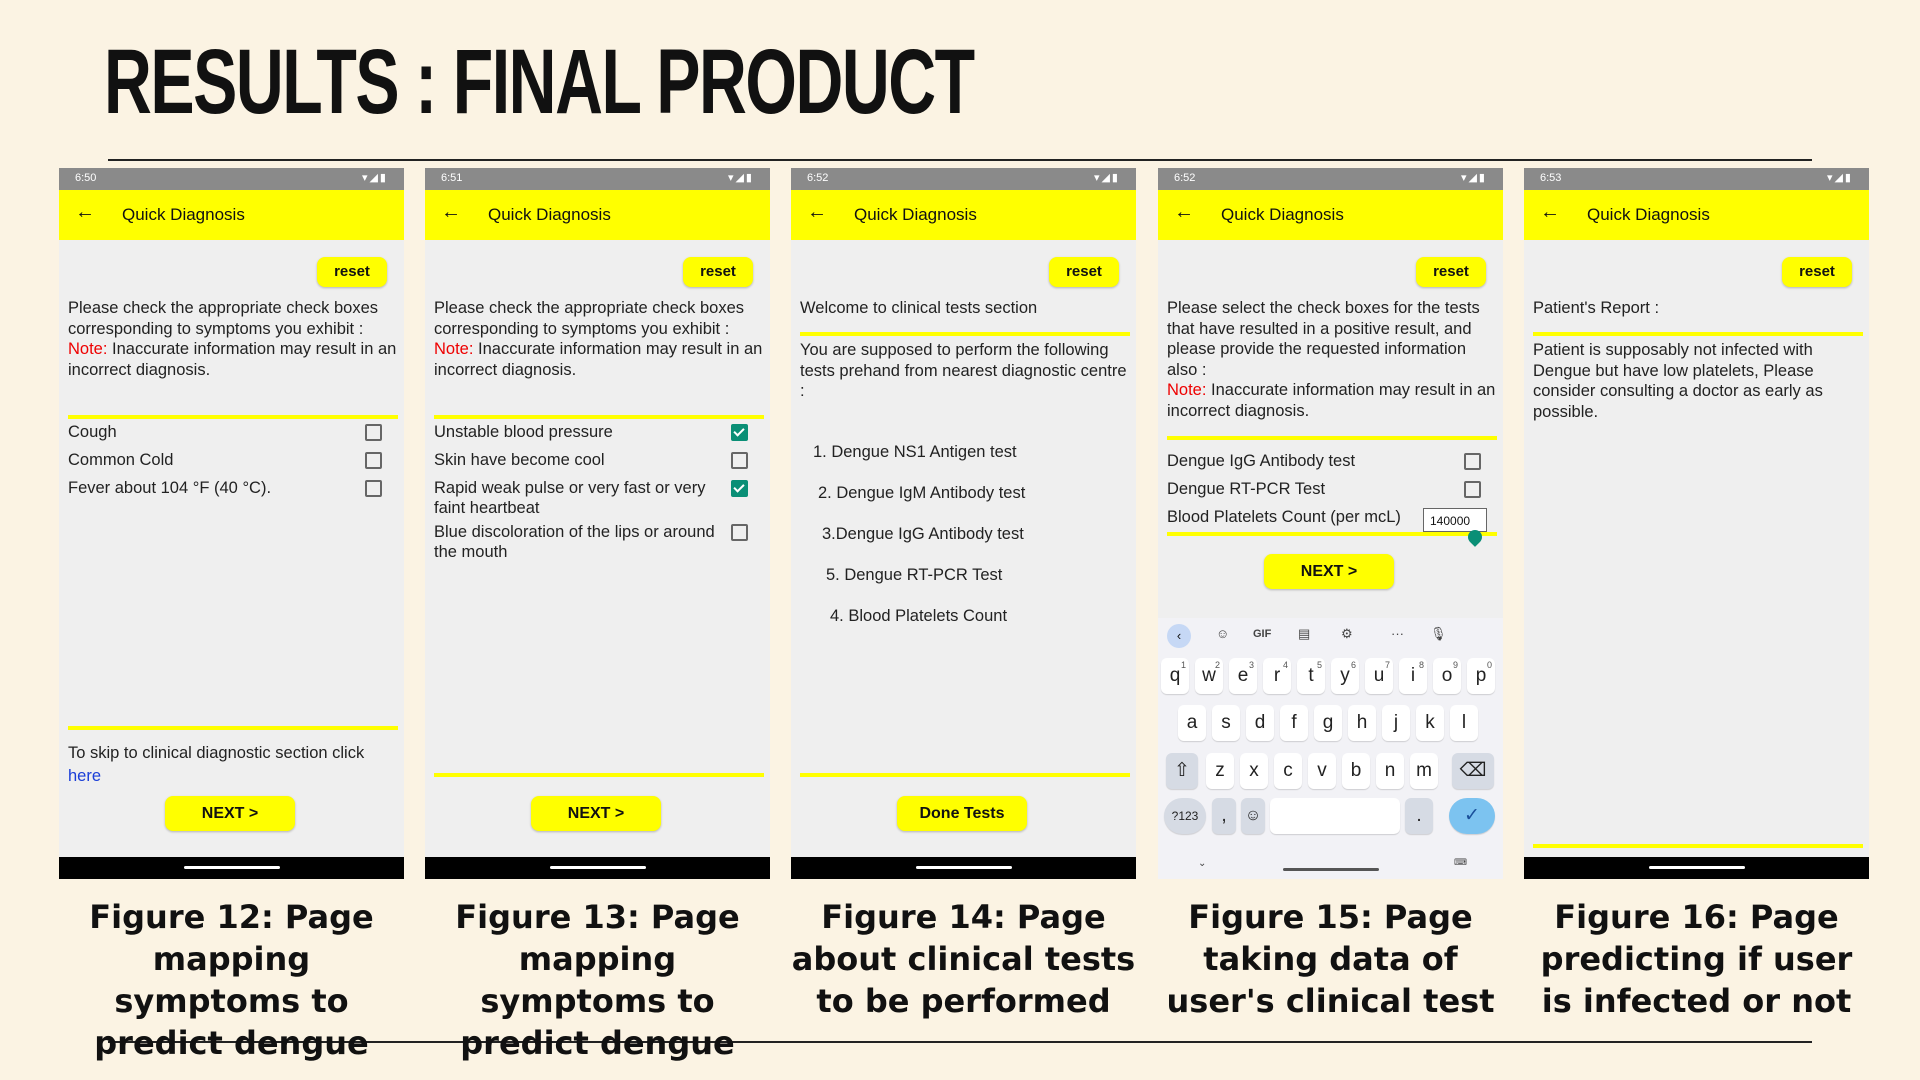  What do you see at coordinates (1192, 723) in the screenshot?
I see `key-a: a` at bounding box center [1192, 723].